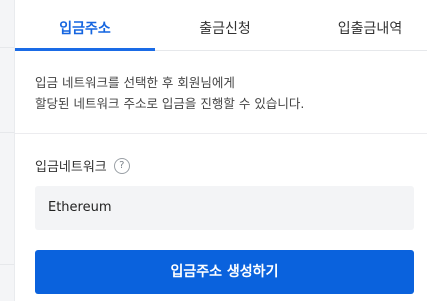 The width and height of the screenshot is (427, 301). I want to click on network-label-row: 입금네트워크 ?, so click(82, 165).